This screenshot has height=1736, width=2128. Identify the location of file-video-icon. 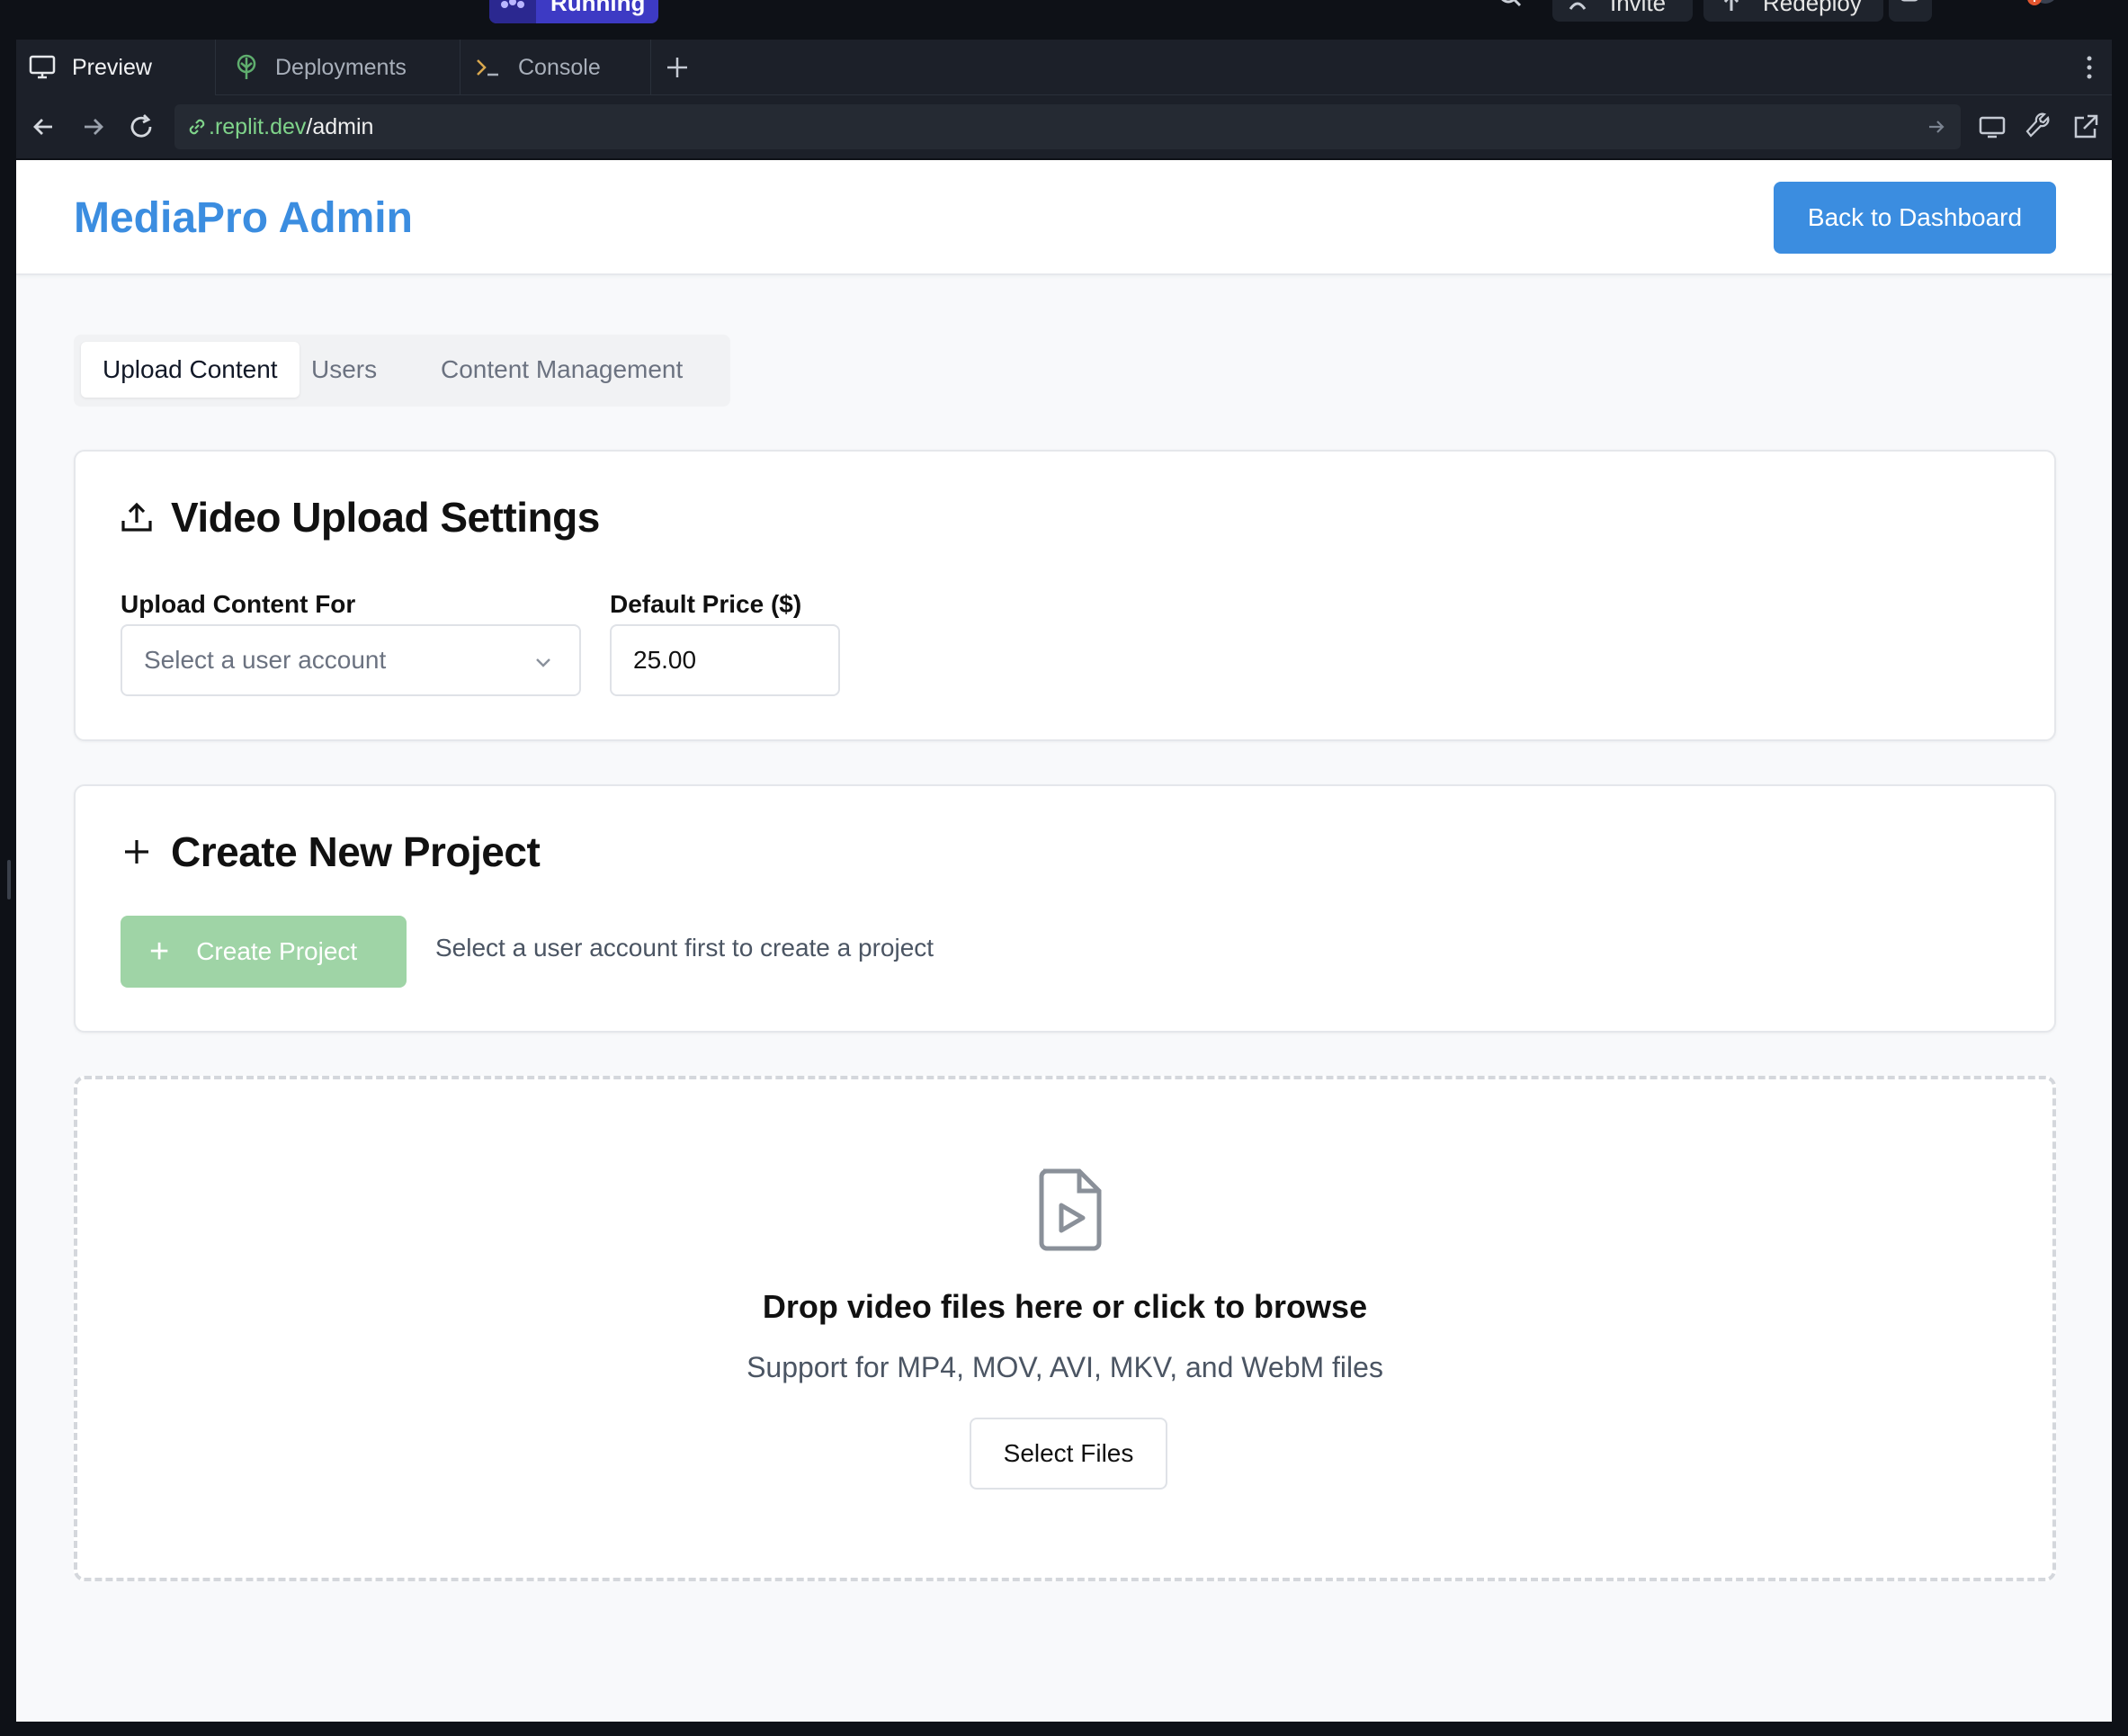
(1070, 1210).